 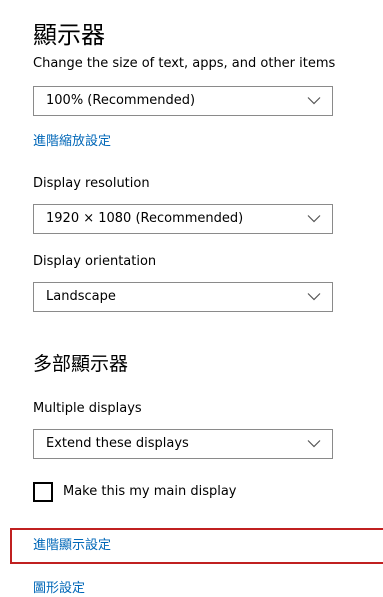 I want to click on orientation-dropdown-value: Landscape, so click(x=81, y=296).